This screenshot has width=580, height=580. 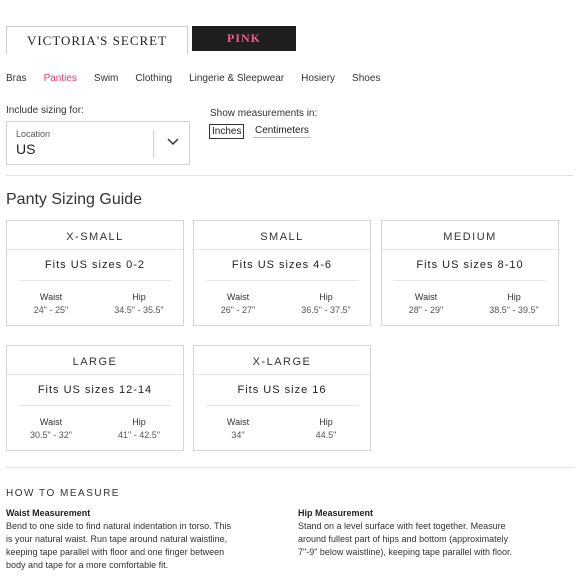 I want to click on unit-inches-button: Inches, so click(x=227, y=131).